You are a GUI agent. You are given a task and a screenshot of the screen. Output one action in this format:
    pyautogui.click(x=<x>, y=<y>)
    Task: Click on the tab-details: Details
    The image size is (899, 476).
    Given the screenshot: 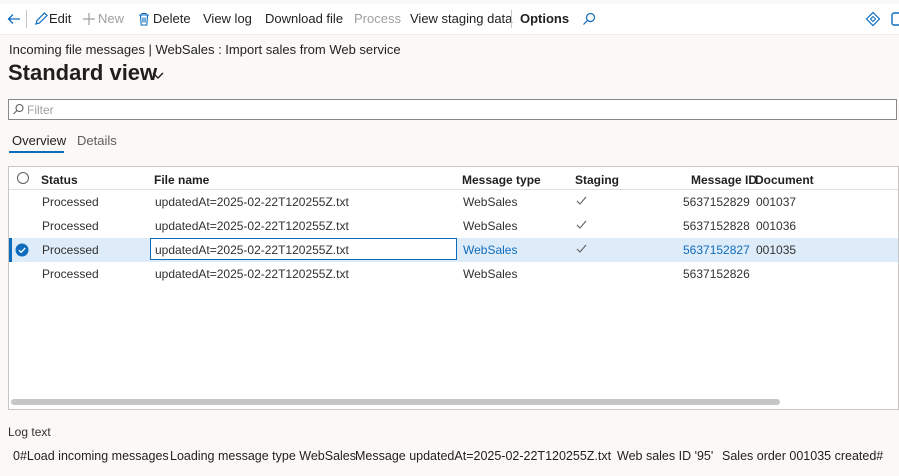 What is the action you would take?
    pyautogui.click(x=97, y=140)
    